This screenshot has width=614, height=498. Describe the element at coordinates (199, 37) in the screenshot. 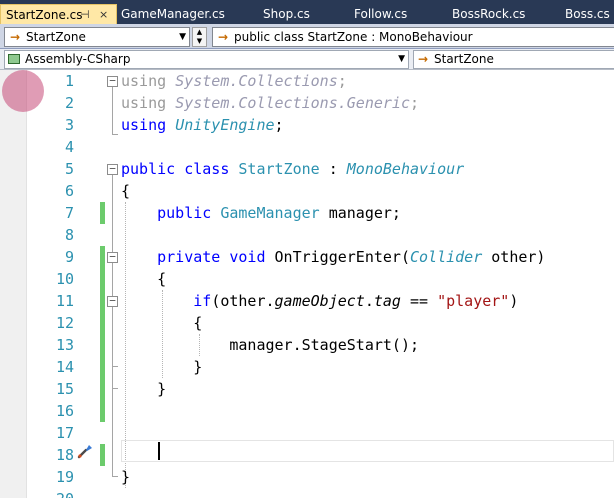

I see `split-spinner: ▲ ▼` at that location.